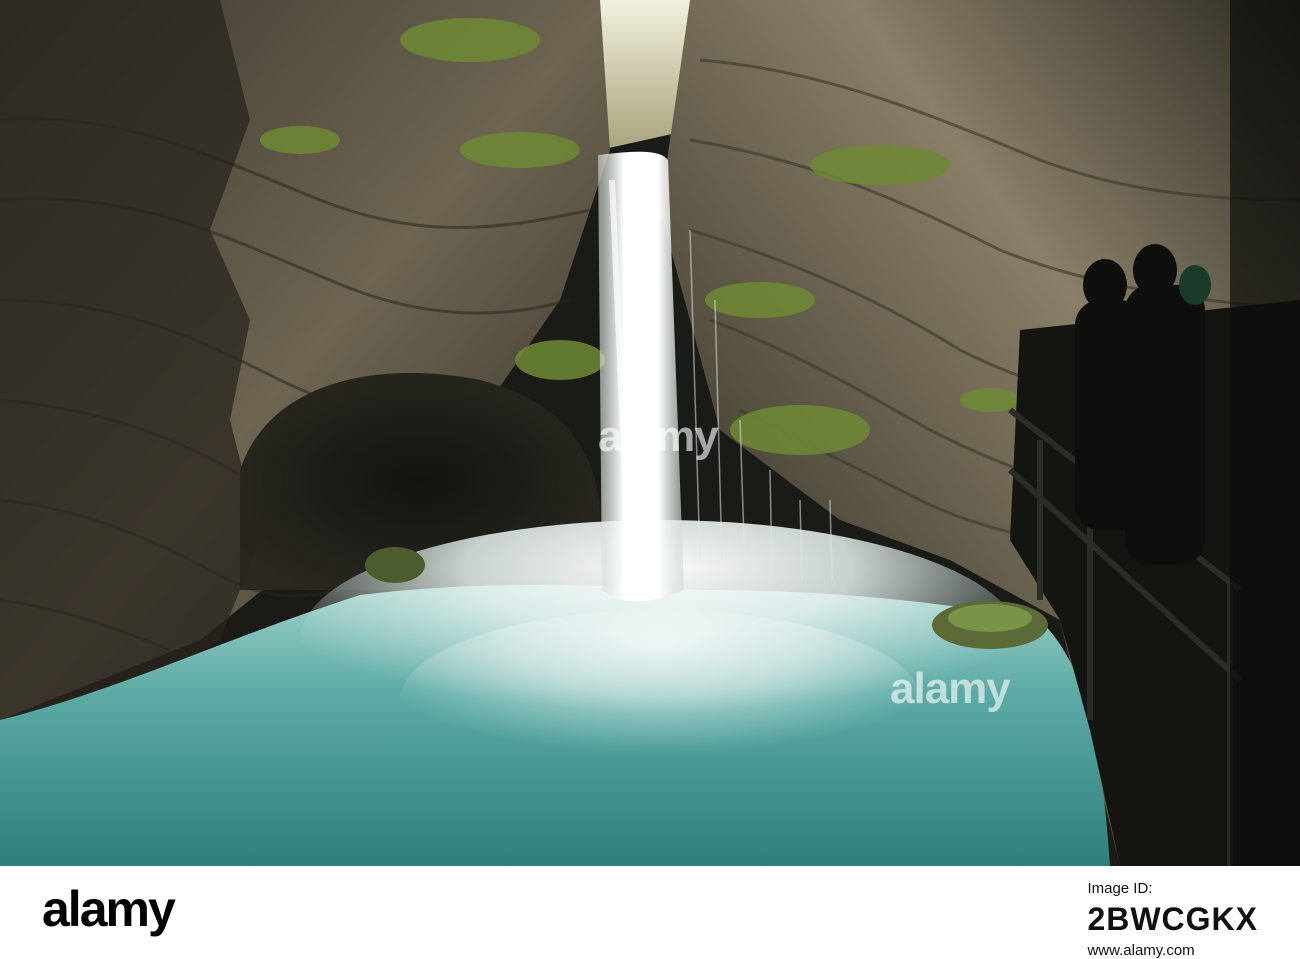 This screenshot has width=1300, height=959. What do you see at coordinates (109, 909) in the screenshot?
I see `brand-logo: alamy` at bounding box center [109, 909].